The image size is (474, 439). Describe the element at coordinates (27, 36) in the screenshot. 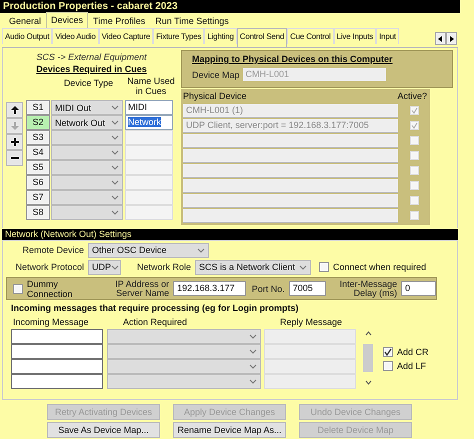

I see `tab: Audio Output` at that location.